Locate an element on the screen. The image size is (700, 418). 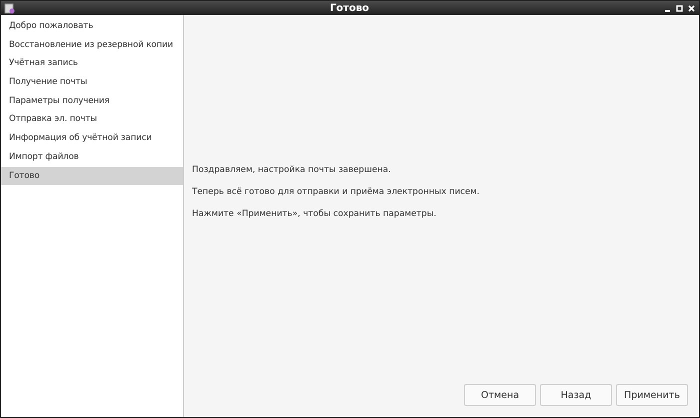
message-text: Поздравляем, настройка почты завершена. is located at coordinates (292, 170).